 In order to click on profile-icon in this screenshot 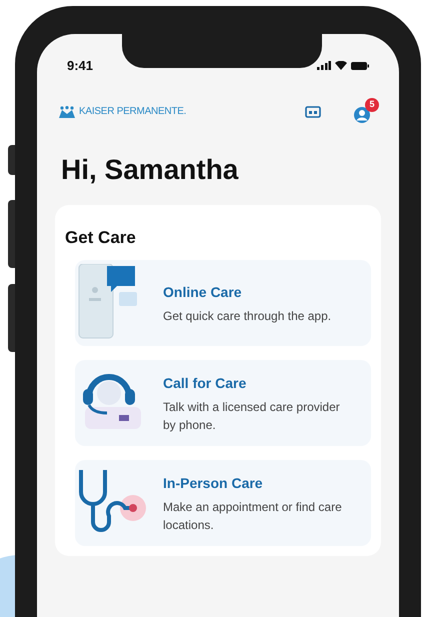, I will do `click(362, 115)`.